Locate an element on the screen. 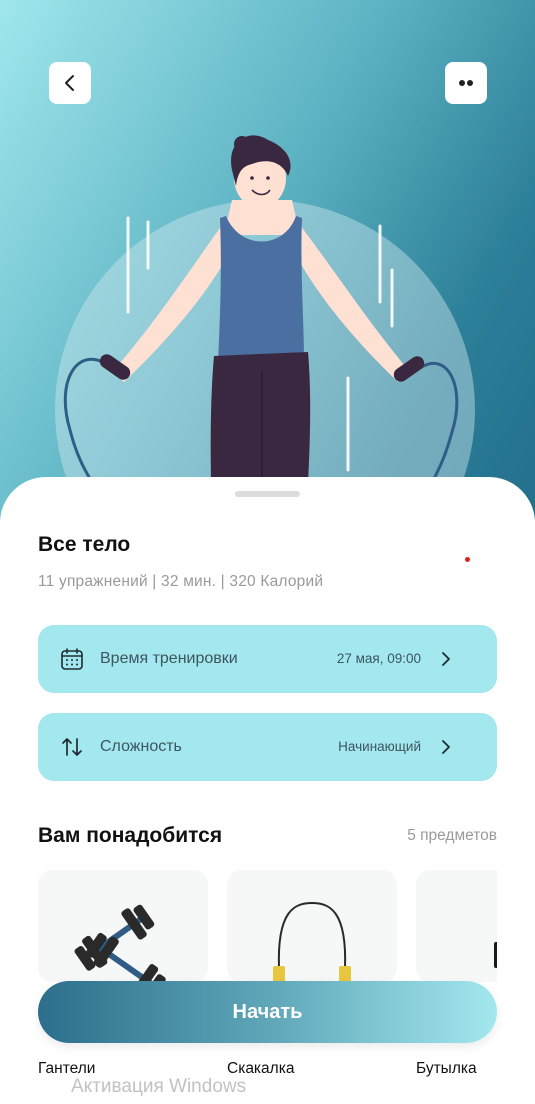  jump-rope-icon is located at coordinates (312, 941).